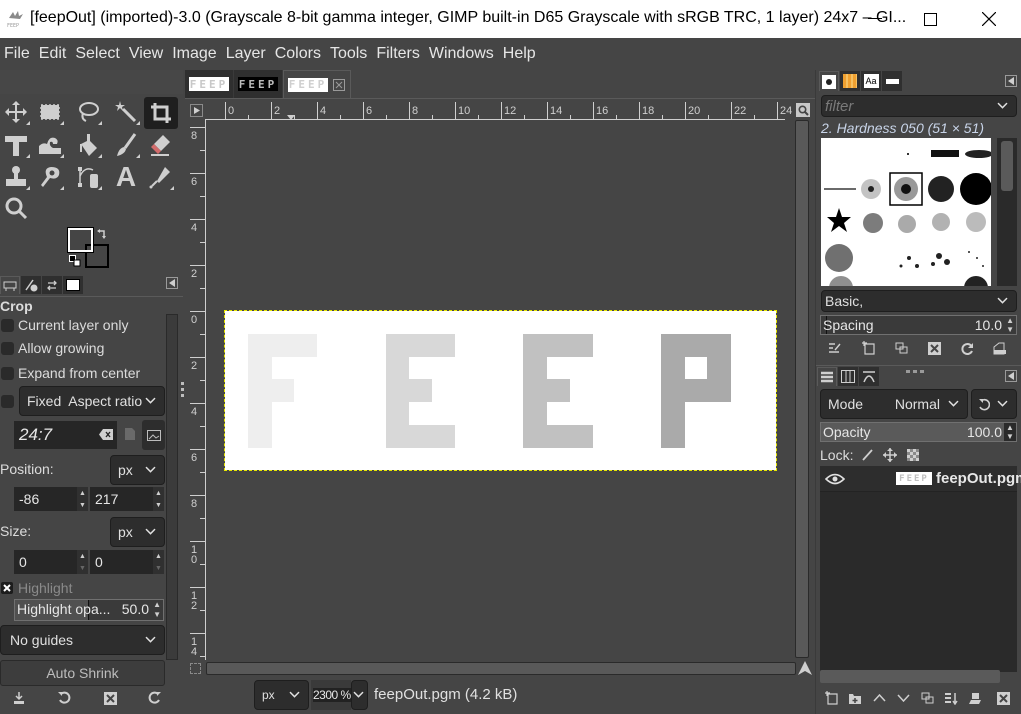 The height and width of the screenshot is (714, 1021). I want to click on opacity-stepper: ▲ ▼, so click(1010, 432).